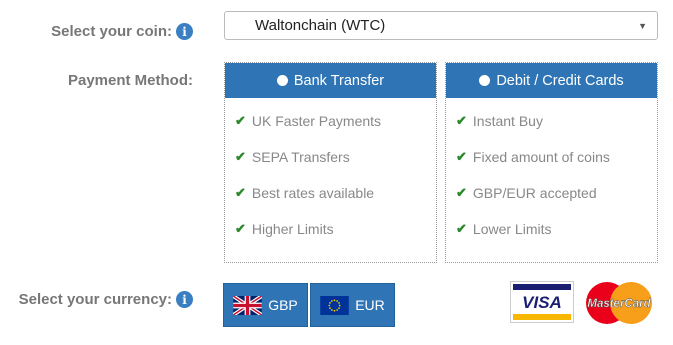  What do you see at coordinates (512, 229) in the screenshot?
I see `feature-label: Lower Limits` at bounding box center [512, 229].